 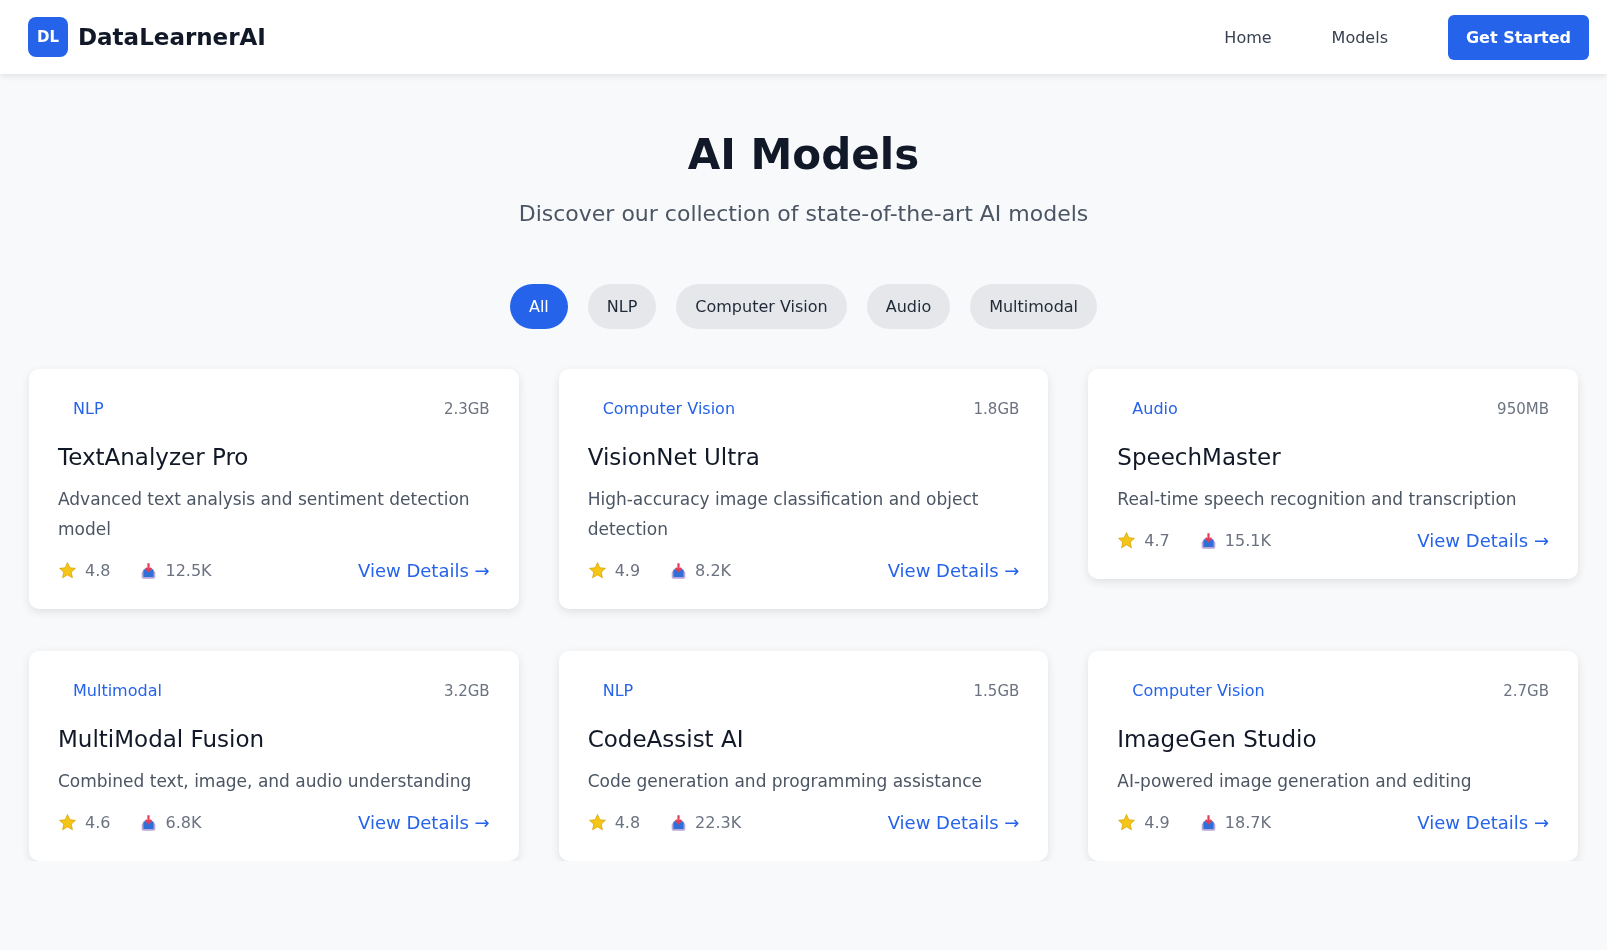 What do you see at coordinates (1247, 540) in the screenshot?
I see `download-count: 15.1K` at bounding box center [1247, 540].